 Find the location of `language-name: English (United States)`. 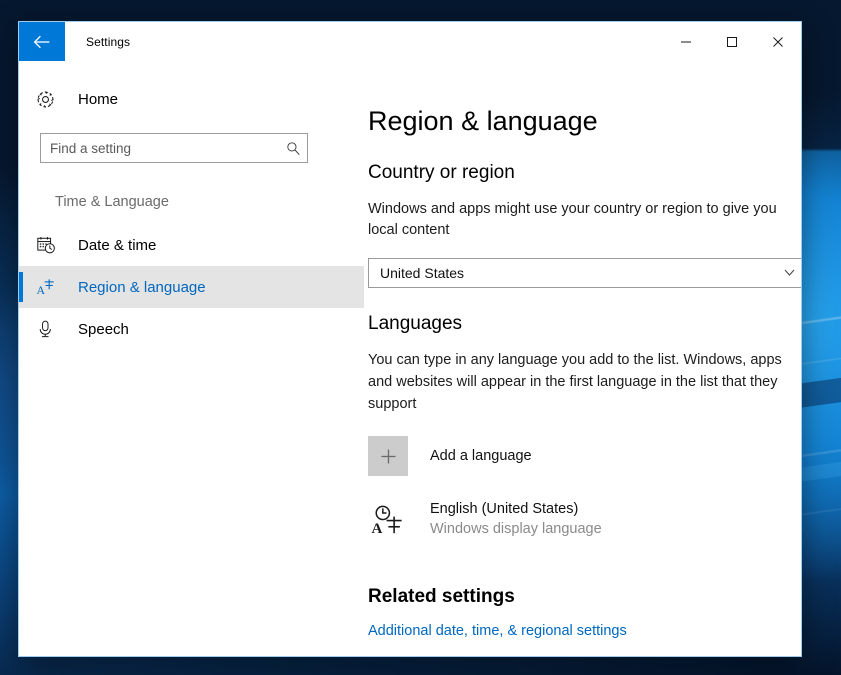

language-name: English (United States) is located at coordinates (504, 509).